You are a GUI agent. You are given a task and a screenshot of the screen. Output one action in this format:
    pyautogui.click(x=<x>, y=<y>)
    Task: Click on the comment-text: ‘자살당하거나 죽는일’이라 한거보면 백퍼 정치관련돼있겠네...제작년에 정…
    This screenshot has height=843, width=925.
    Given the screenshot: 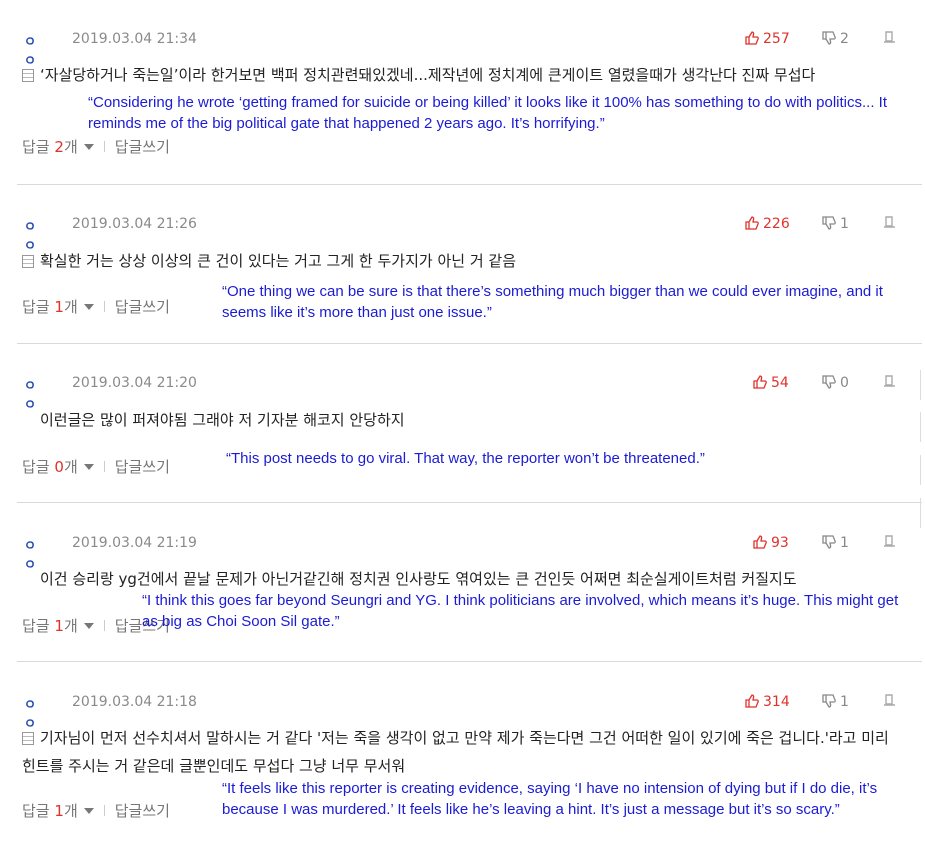 What is the action you would take?
    pyautogui.click(x=457, y=75)
    